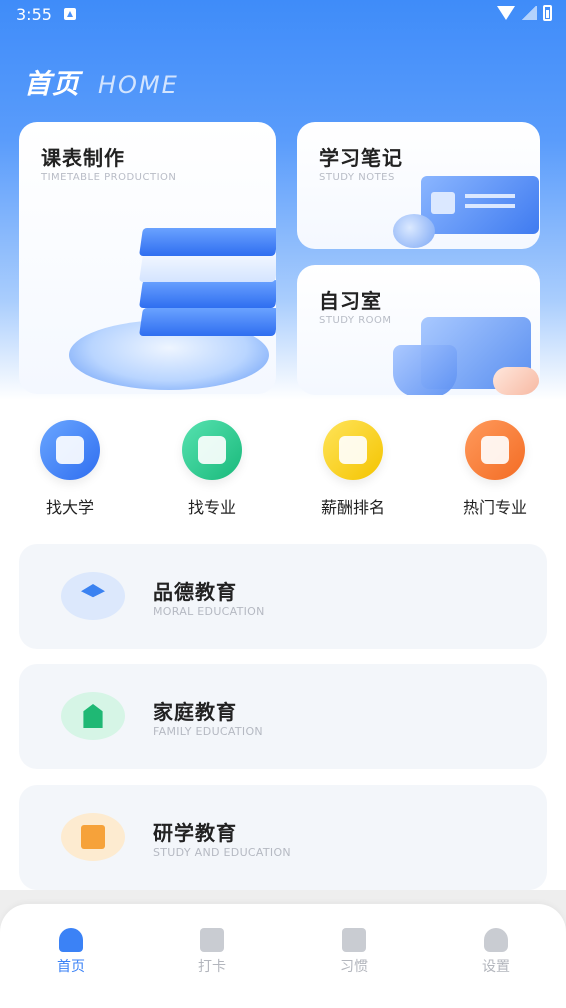 The image size is (566, 1008). I want to click on study-room-card: 自习室 STUDY ROOM, so click(418, 330).